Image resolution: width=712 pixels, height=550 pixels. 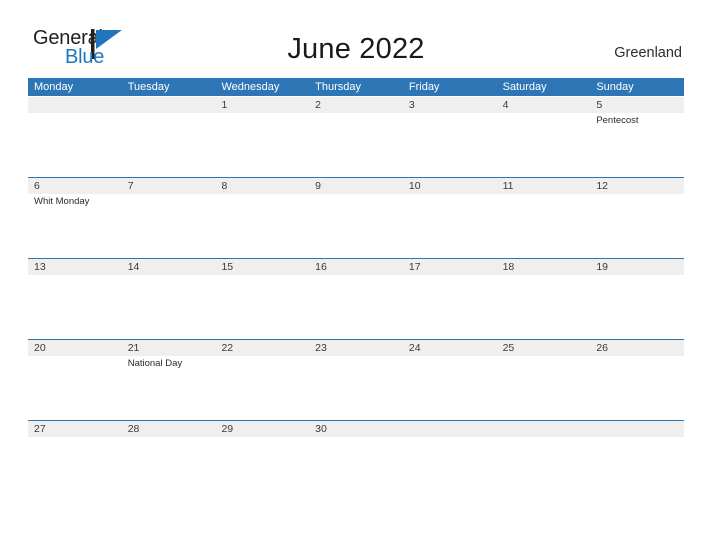 What do you see at coordinates (169, 267) in the screenshot?
I see `day-number: 14` at bounding box center [169, 267].